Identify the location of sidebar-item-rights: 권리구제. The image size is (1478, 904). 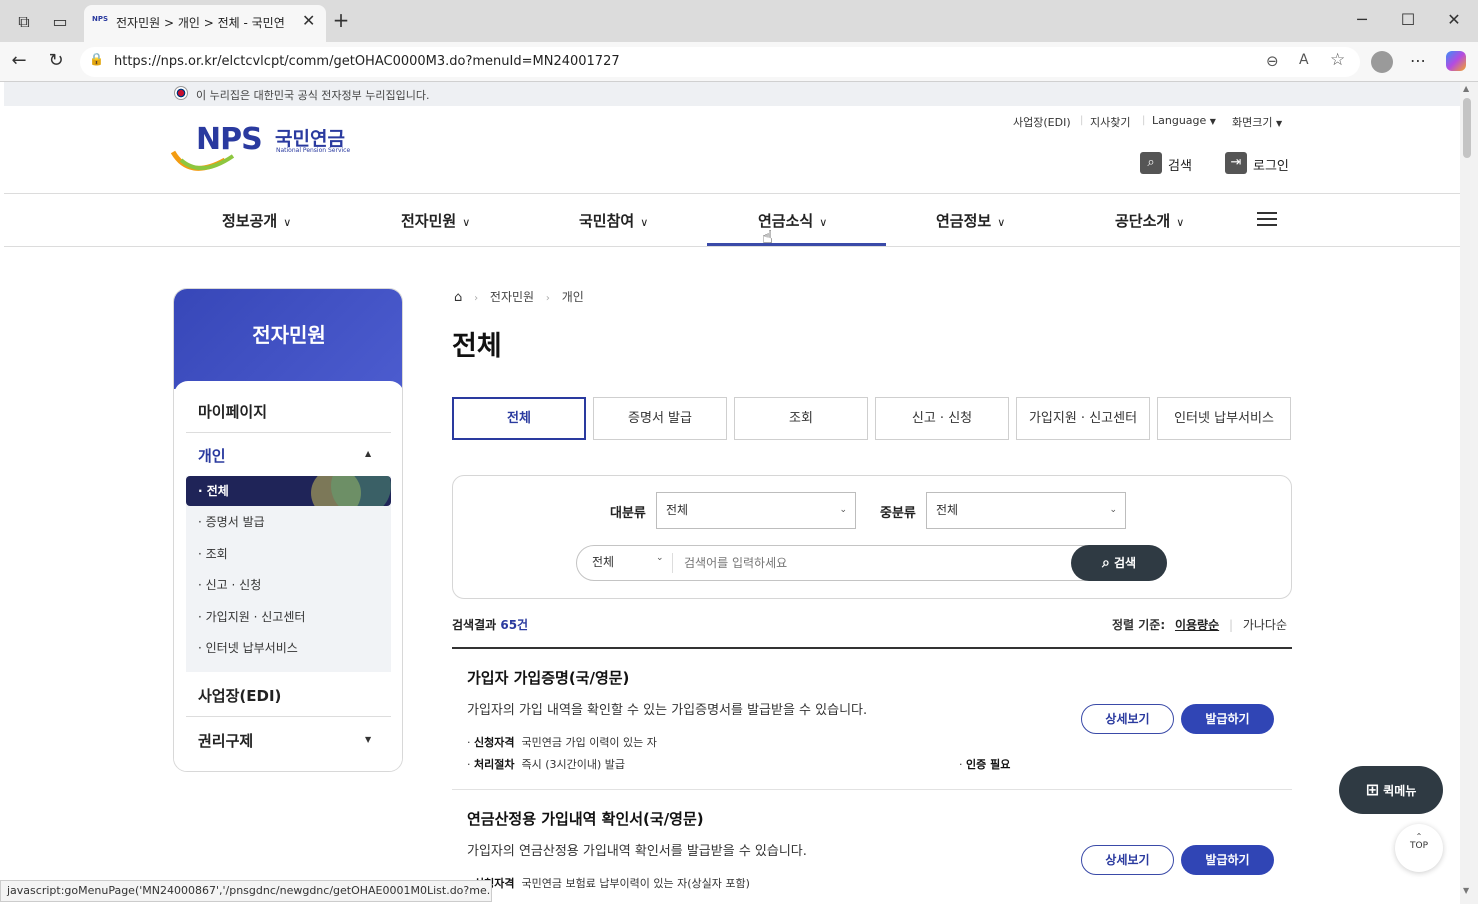
(225, 740).